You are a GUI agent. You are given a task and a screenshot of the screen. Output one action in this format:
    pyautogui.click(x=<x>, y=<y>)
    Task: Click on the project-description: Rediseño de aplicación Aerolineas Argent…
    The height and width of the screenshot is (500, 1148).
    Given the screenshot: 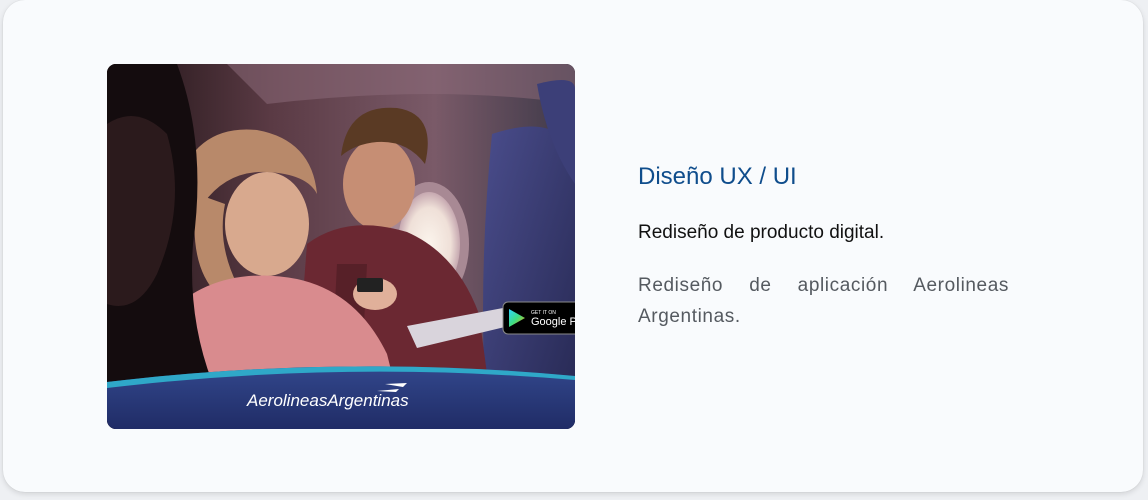 What is the action you would take?
    pyautogui.click(x=823, y=301)
    